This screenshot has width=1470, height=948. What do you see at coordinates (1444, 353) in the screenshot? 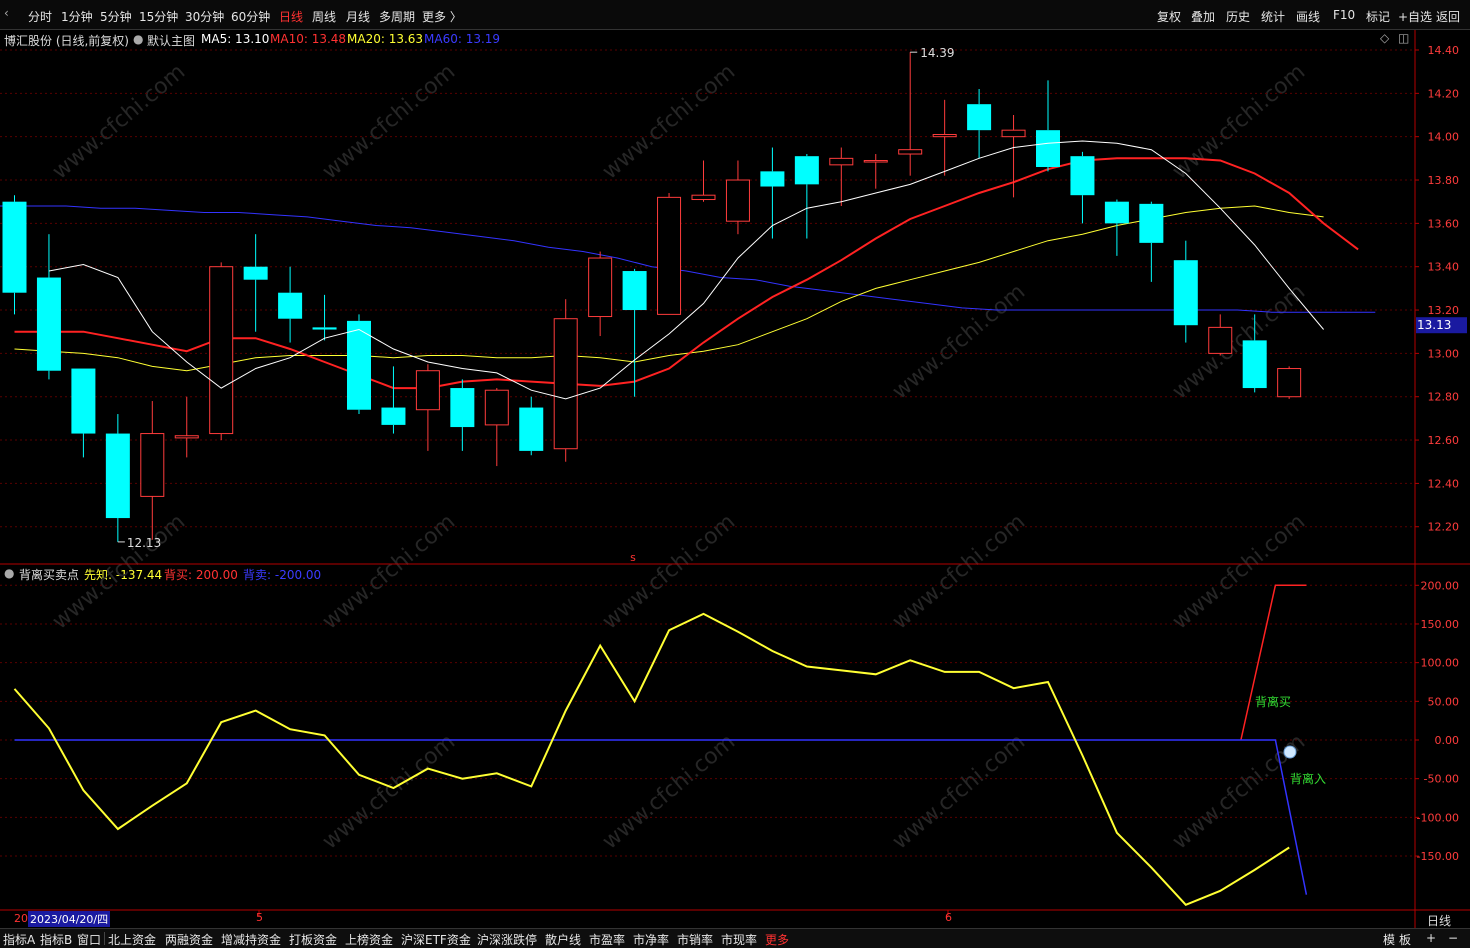
I see `price-tick-label: 13.00` at bounding box center [1444, 353].